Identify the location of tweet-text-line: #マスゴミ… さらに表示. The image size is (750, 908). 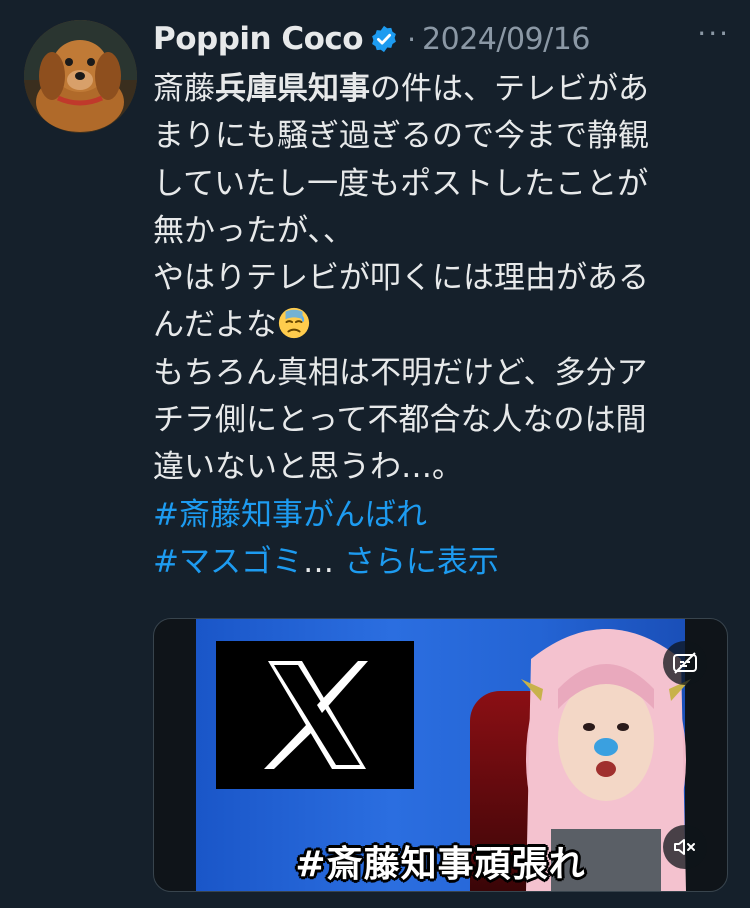
(443, 562).